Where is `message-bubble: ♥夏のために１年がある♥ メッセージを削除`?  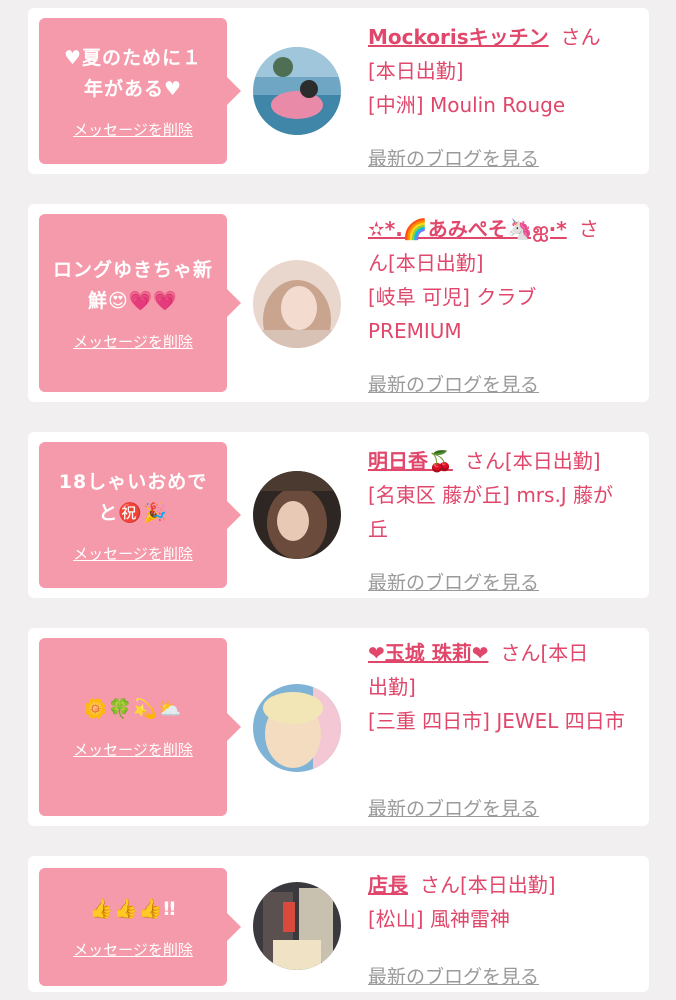
message-bubble: ♥夏のために１年がある♥ メッセージを削除 is located at coordinates (140, 91).